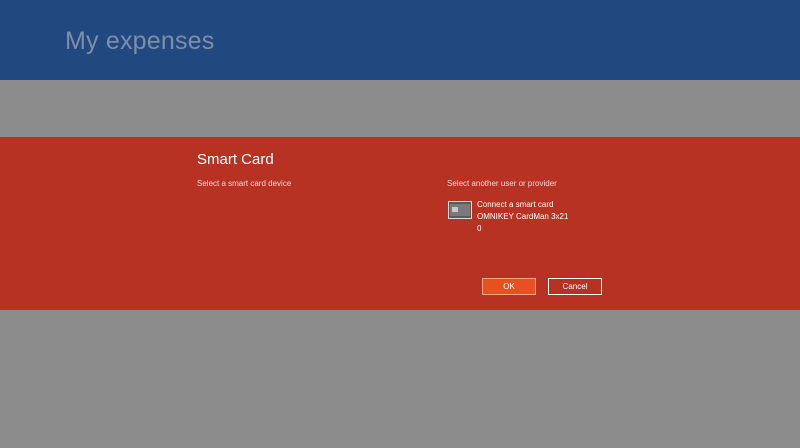 The image size is (800, 448). What do you see at coordinates (244, 183) in the screenshot?
I see `dialog-subtitle: Select a smart card device` at bounding box center [244, 183].